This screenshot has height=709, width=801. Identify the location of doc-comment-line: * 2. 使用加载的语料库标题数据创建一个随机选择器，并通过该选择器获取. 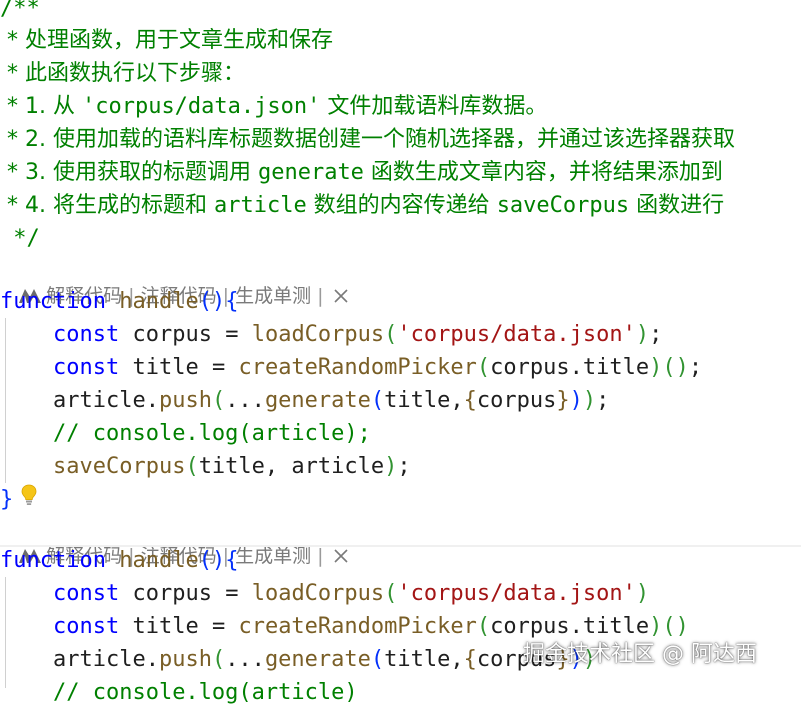
(367, 139).